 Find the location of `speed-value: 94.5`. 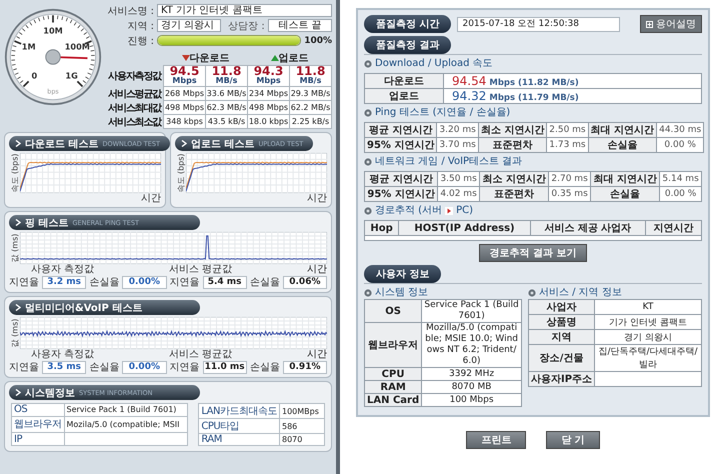

speed-value: 94.5 is located at coordinates (184, 71).